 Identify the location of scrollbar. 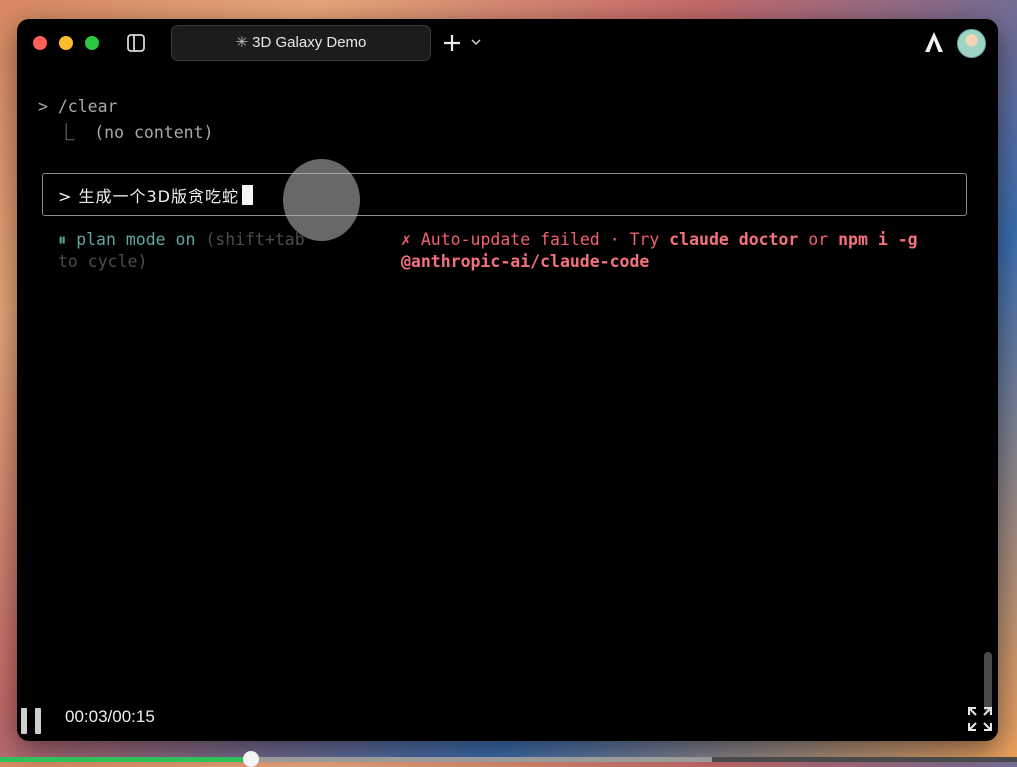
(988, 682).